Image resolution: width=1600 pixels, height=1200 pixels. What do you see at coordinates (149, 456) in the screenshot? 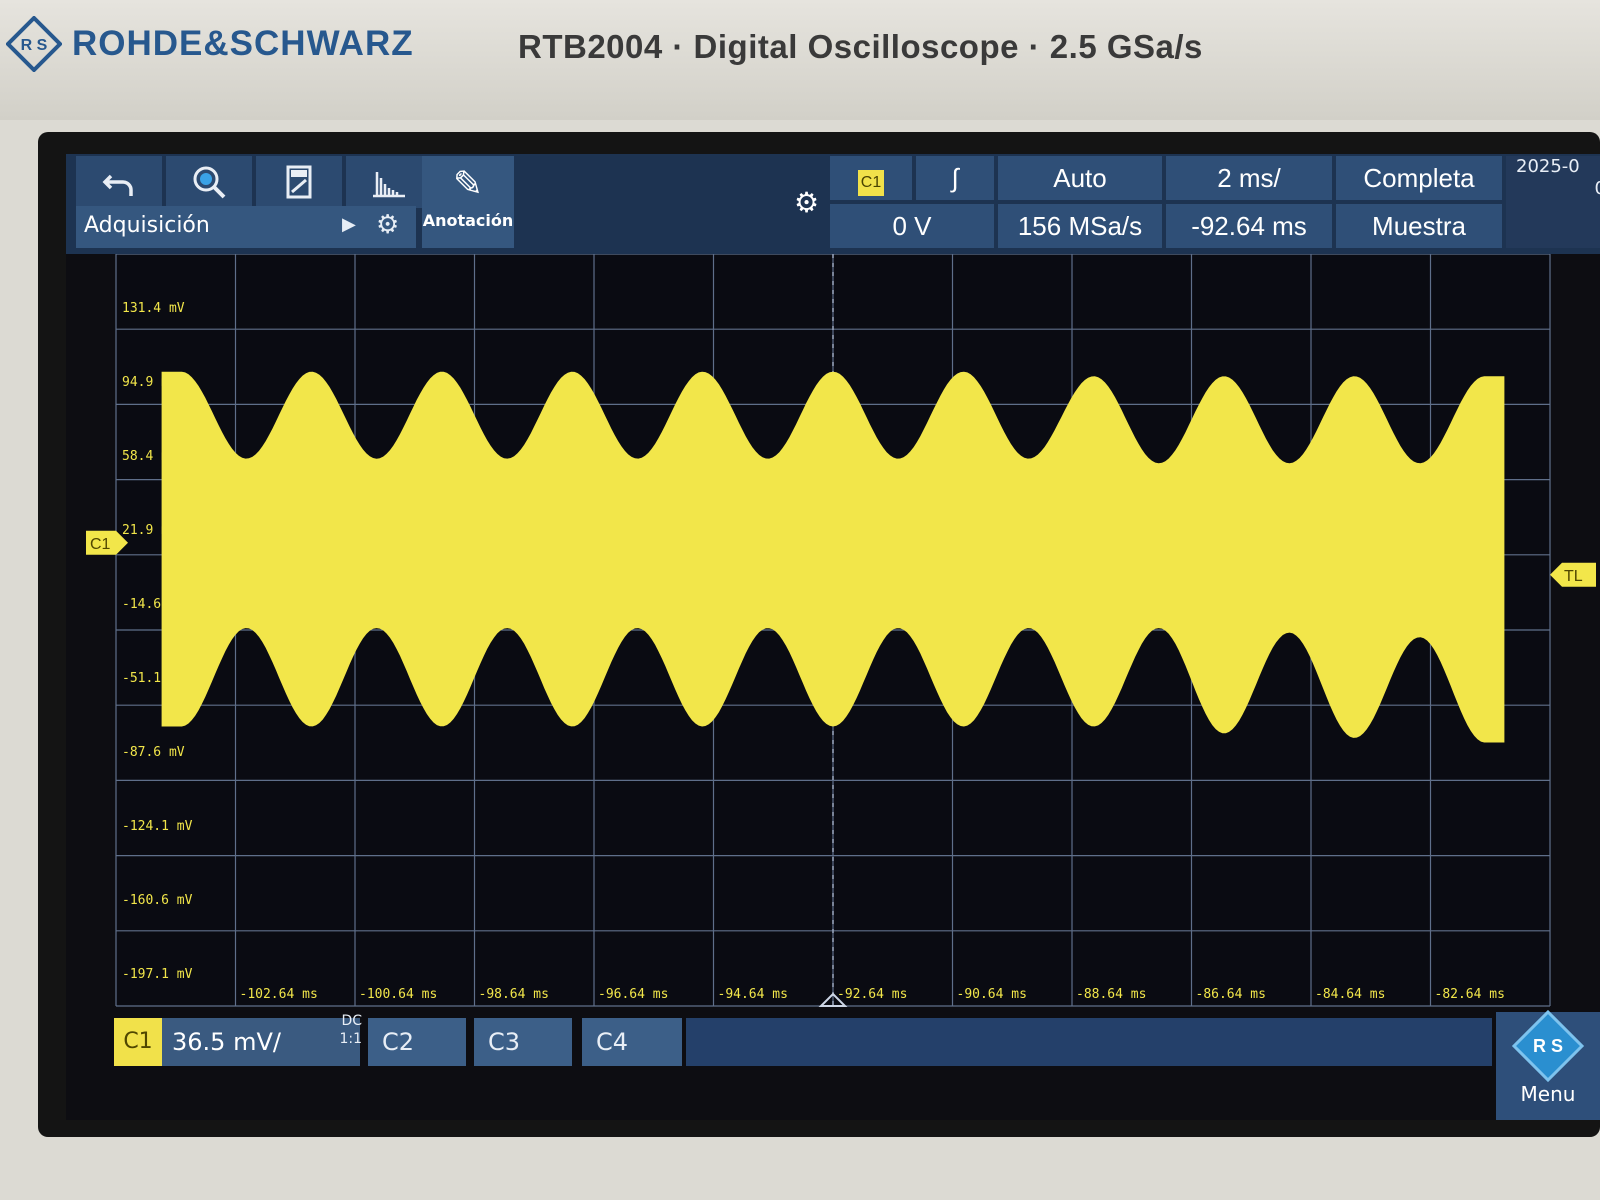
I see `y-axis-label: 58.4 mV` at bounding box center [149, 456].